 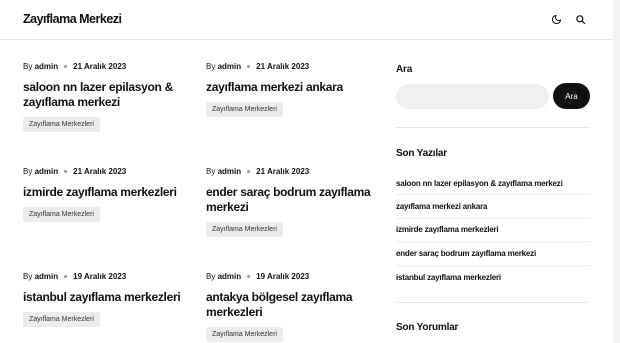 I want to click on recent-post-link: istanbul zayıflama merkezleri, so click(x=493, y=277).